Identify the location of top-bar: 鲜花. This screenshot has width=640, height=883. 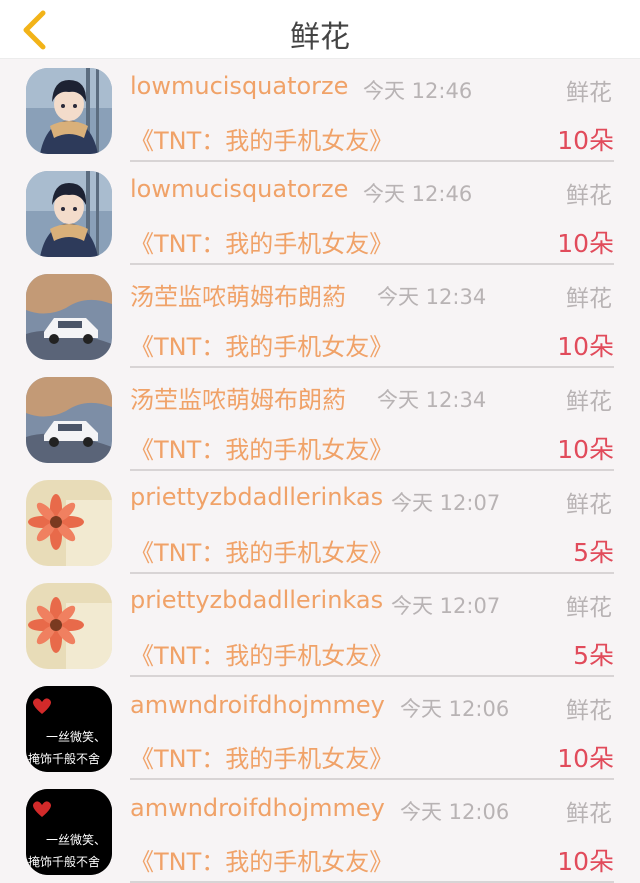
(320, 29).